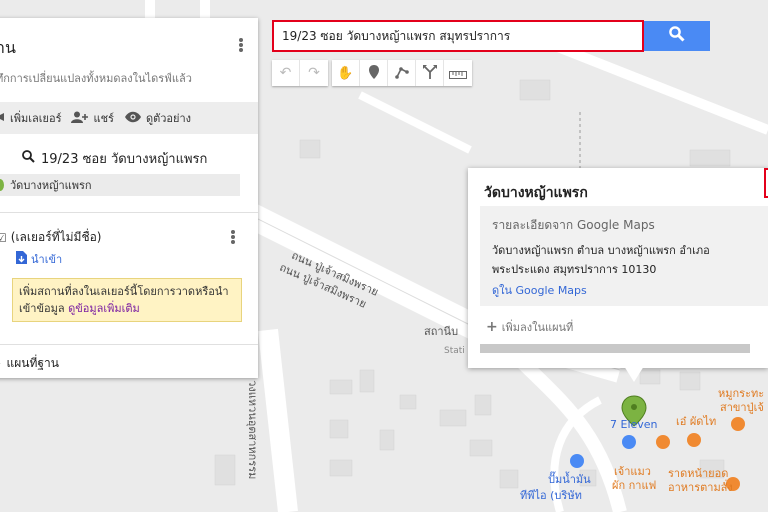 The width and height of the screenshot is (768, 512). What do you see at coordinates (3, 238) in the screenshot?
I see `checkbox-icon: ☑` at bounding box center [3, 238].